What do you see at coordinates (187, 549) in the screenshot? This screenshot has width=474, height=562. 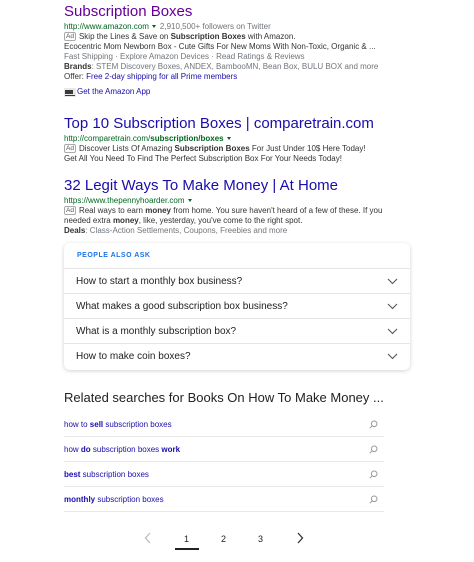 I see `current-page-indicator` at bounding box center [187, 549].